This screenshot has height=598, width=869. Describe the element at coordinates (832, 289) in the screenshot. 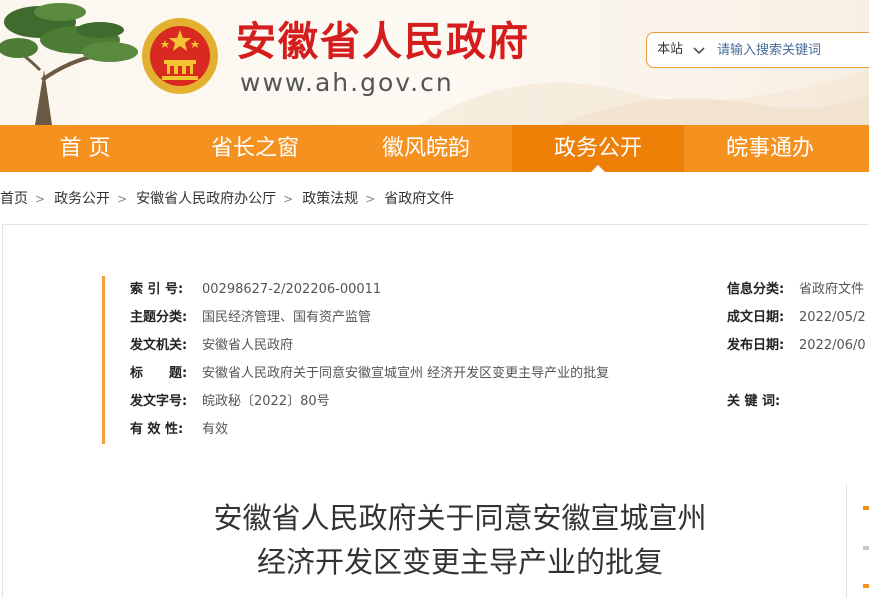

I see `meta-value: 省政府文件` at that location.